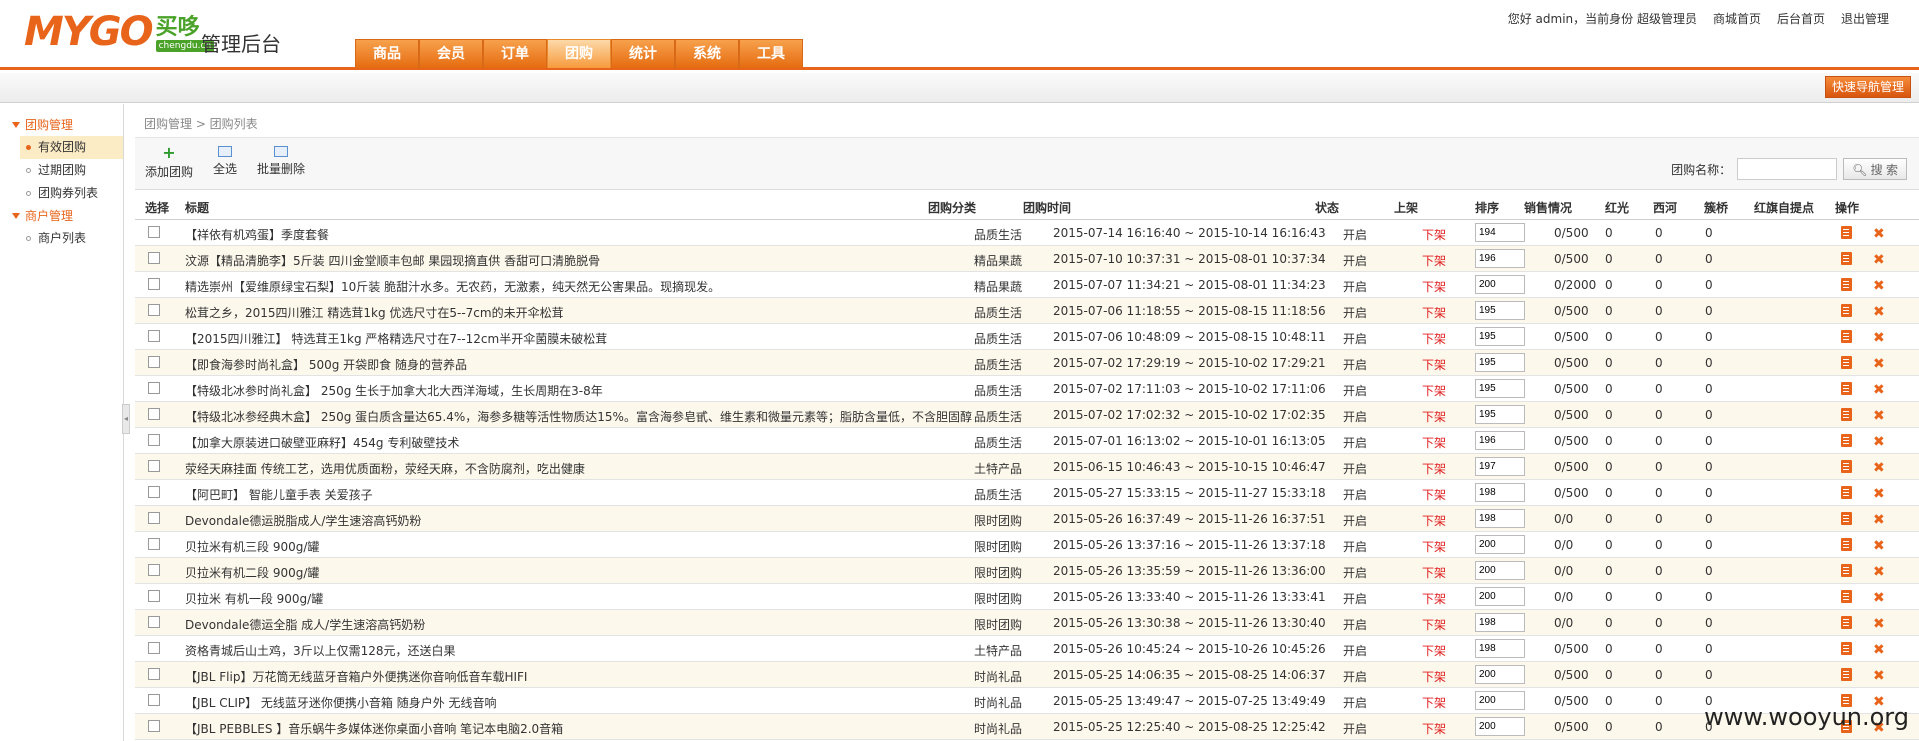 The height and width of the screenshot is (741, 1919). What do you see at coordinates (1875, 169) in the screenshot?
I see `search-button: 🔍︎ 搜 索` at bounding box center [1875, 169].